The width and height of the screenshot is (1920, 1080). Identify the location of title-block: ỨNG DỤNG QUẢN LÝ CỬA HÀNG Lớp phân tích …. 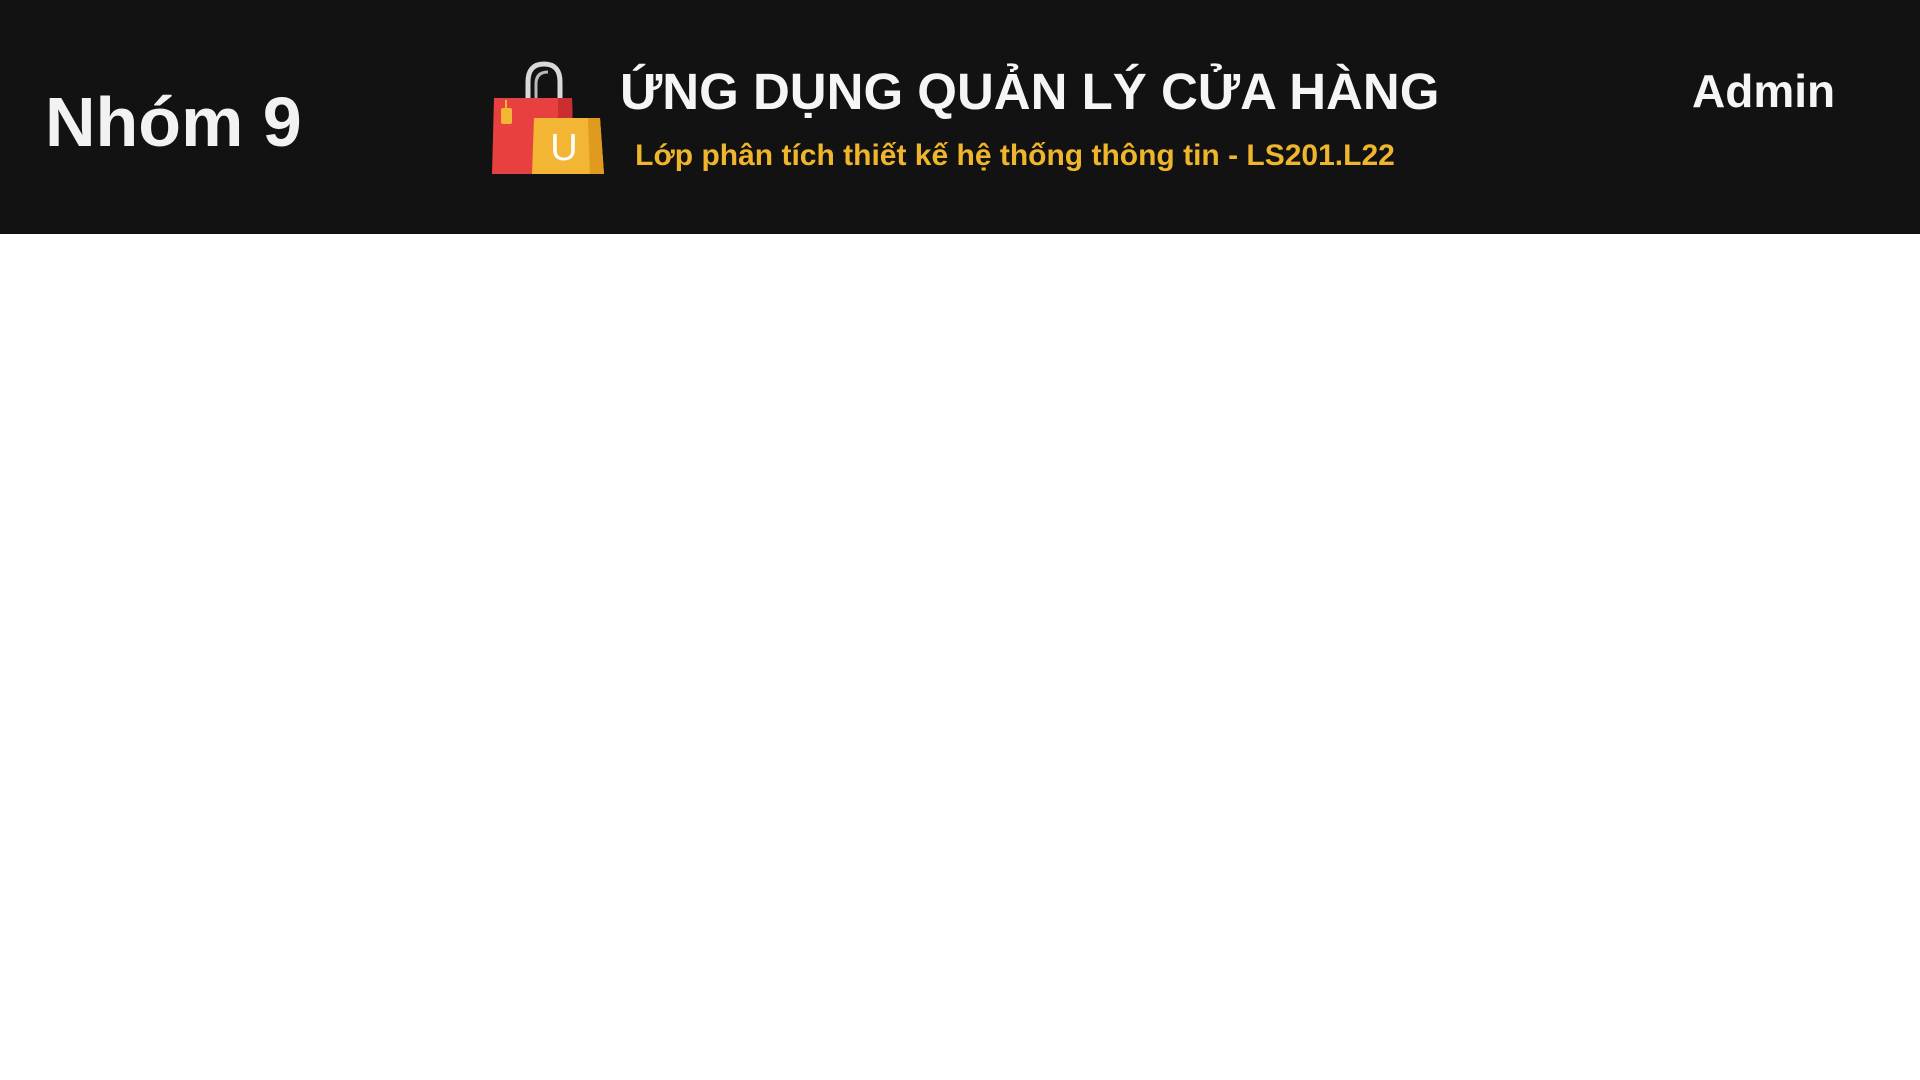
(1030, 117).